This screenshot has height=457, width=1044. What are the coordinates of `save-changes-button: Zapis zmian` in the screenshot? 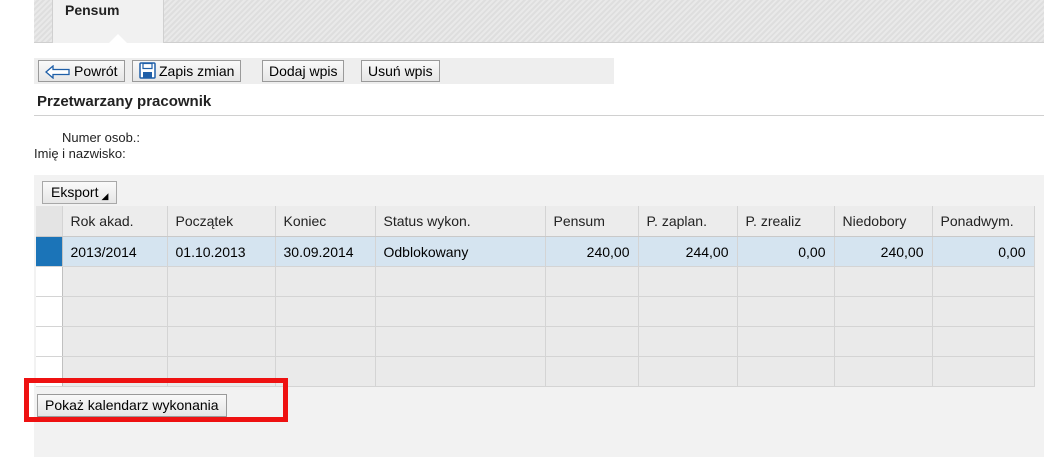 It's located at (187, 71).